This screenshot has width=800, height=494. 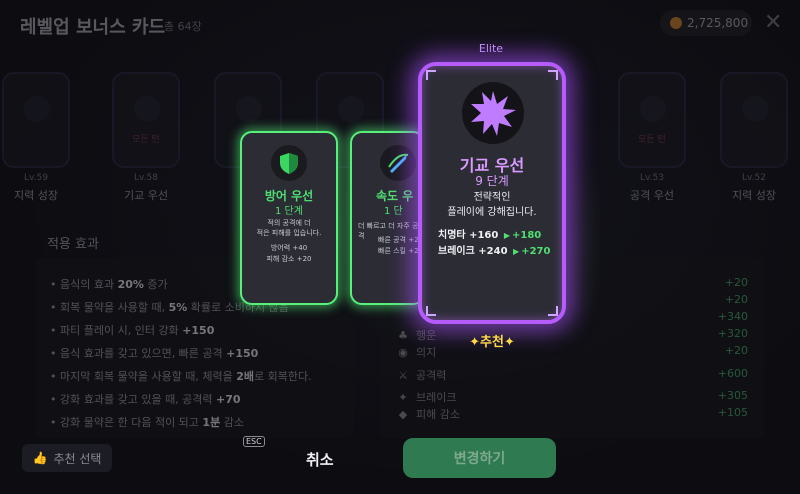 I want to click on card-name: 기교 우선, so click(x=146, y=195).